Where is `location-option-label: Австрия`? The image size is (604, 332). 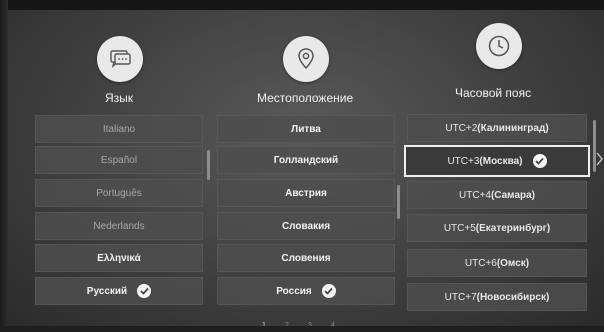
location-option-label: Австрия is located at coordinates (306, 193).